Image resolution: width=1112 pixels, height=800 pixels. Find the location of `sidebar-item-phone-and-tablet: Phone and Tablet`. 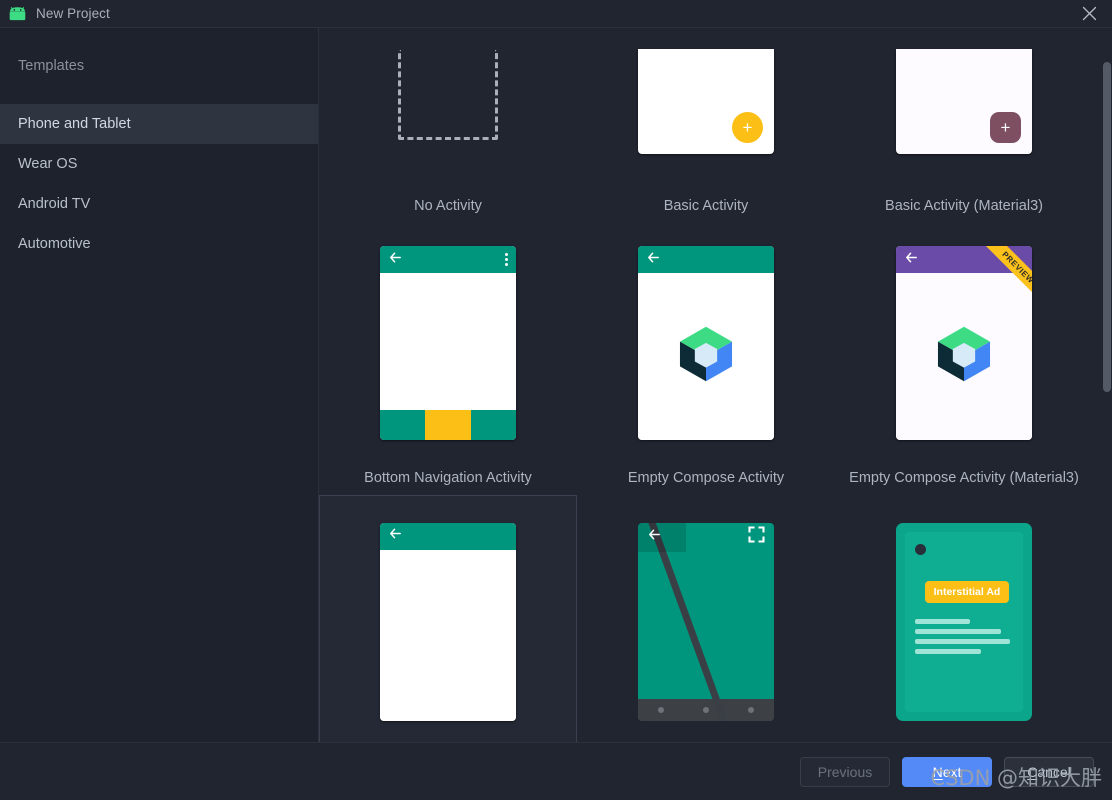

sidebar-item-phone-and-tablet: Phone and Tablet is located at coordinates (159, 124).